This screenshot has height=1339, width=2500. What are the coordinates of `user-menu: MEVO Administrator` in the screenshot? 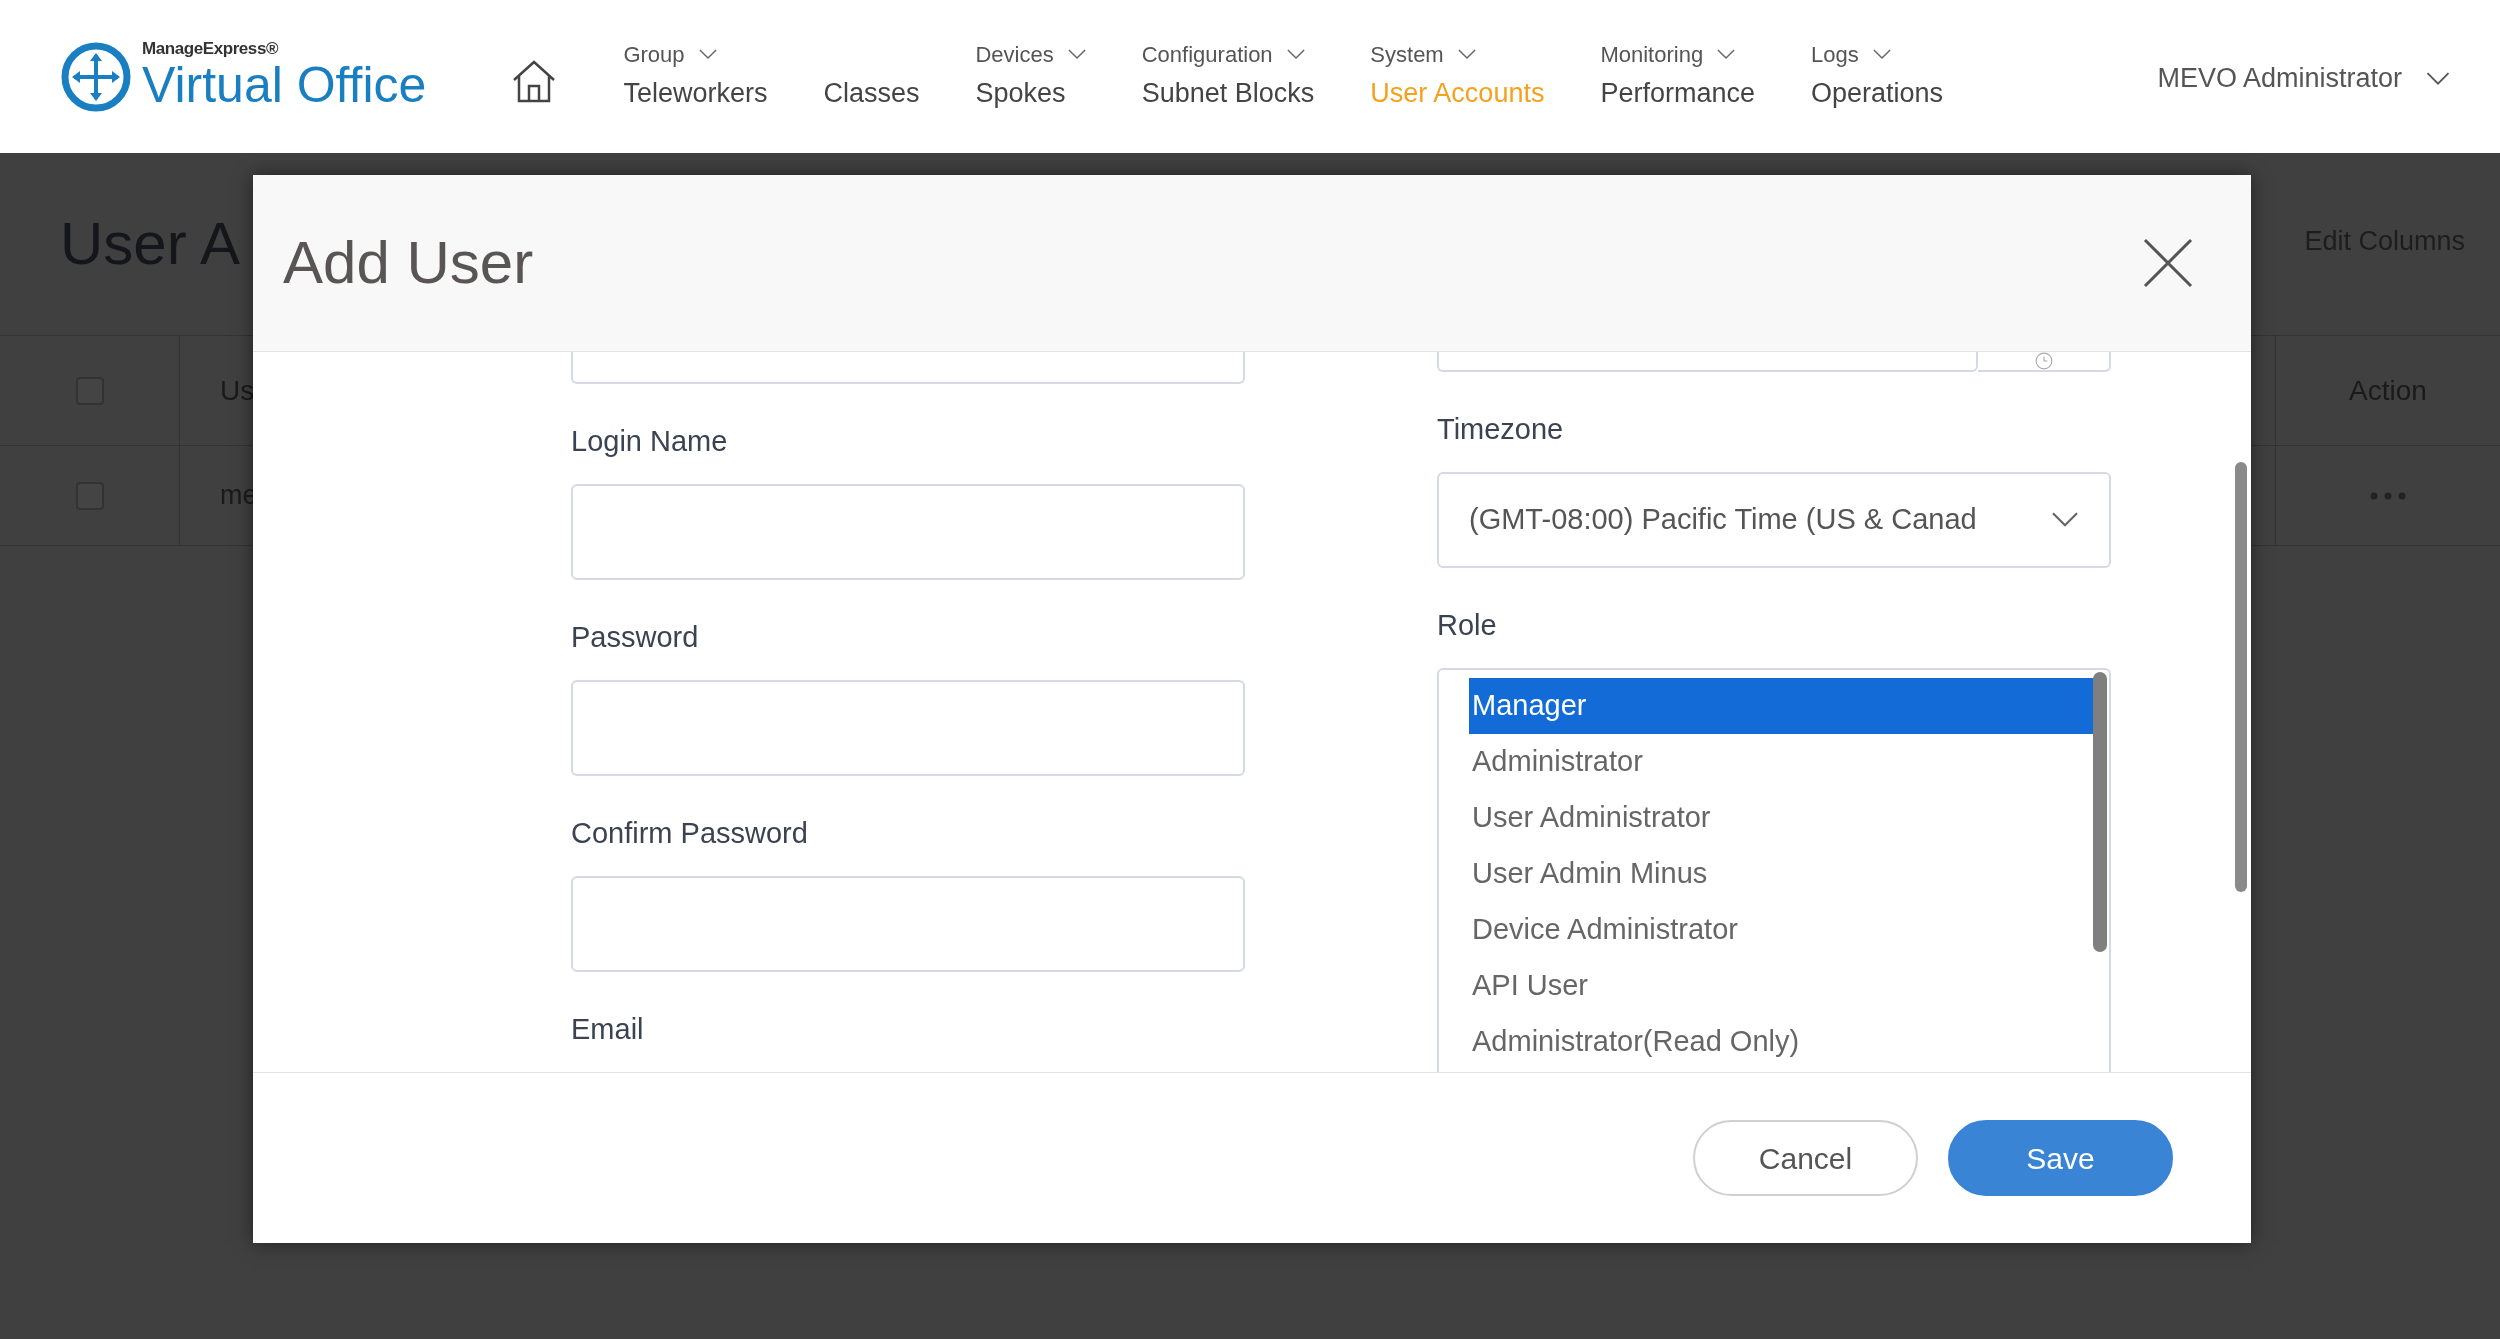 It's located at (2303, 78).